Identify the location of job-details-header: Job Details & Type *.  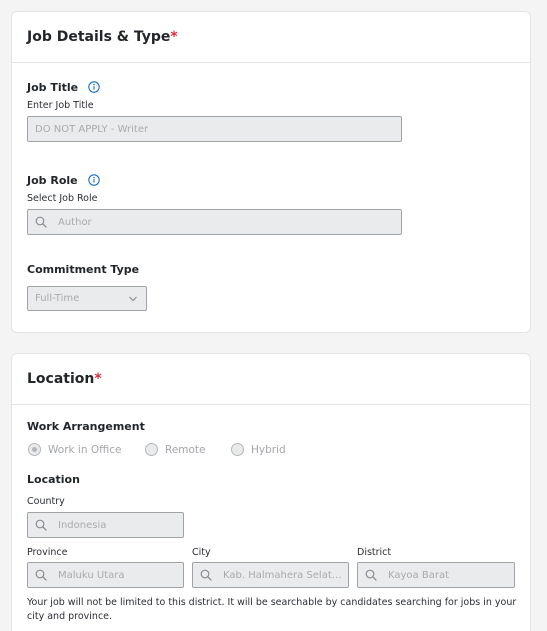
(271, 37).